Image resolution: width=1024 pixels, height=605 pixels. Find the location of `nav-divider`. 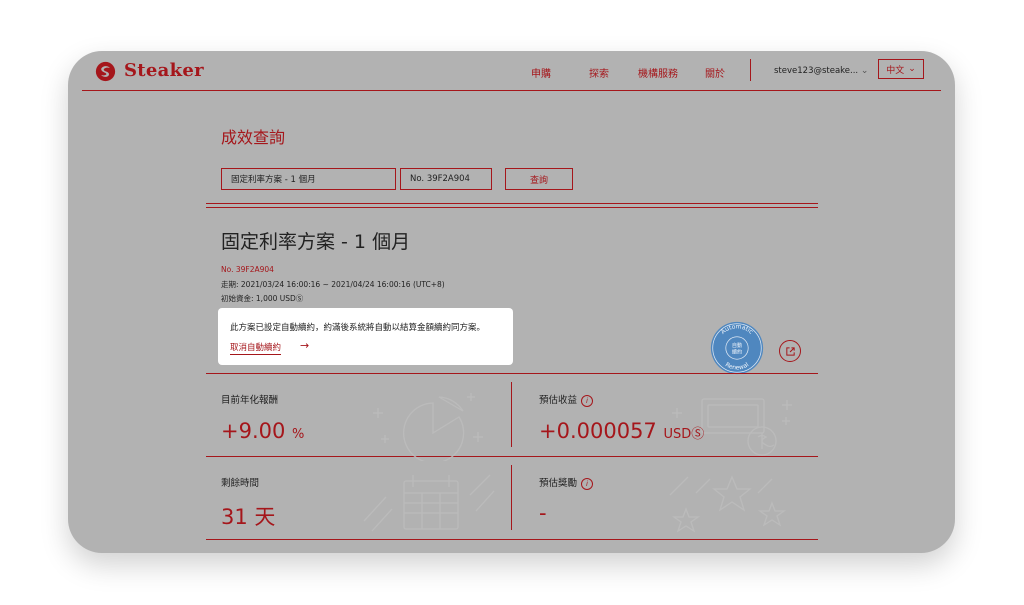

nav-divider is located at coordinates (750, 70).